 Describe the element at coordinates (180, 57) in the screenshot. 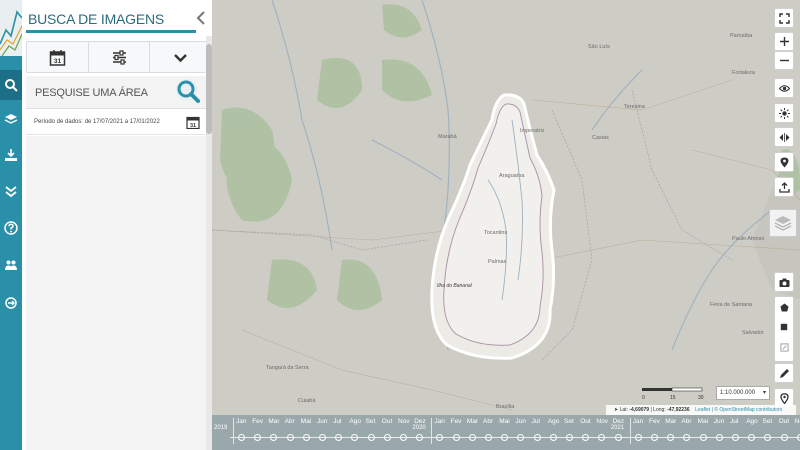

I see `expand-tool-button` at that location.